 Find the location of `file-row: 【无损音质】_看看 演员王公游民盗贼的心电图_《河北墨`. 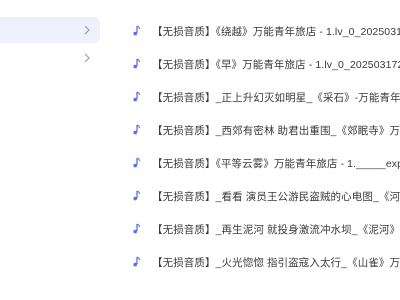

file-row: 【无损音质】_看看 演员王公游民盗贼的心电图_《河北墨 is located at coordinates (259, 196).